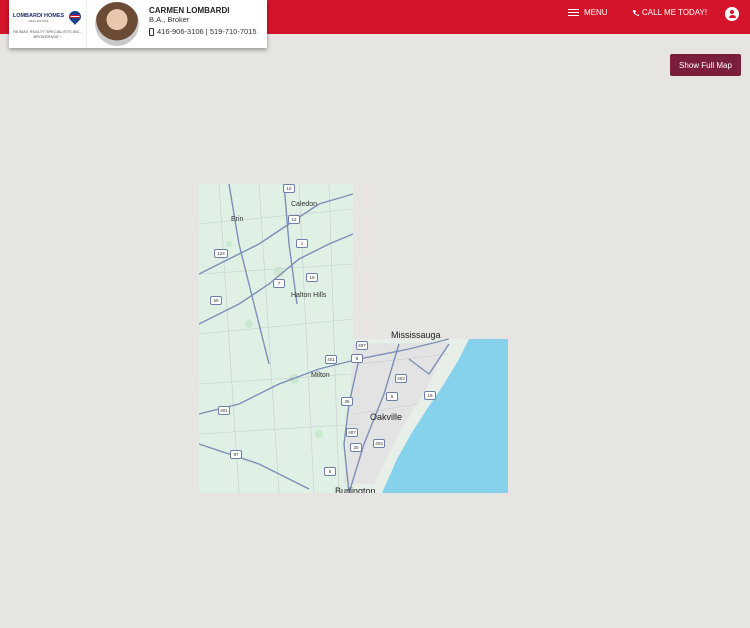 This screenshot has height=628, width=750. I want to click on route-shield: 12, so click(294, 219).